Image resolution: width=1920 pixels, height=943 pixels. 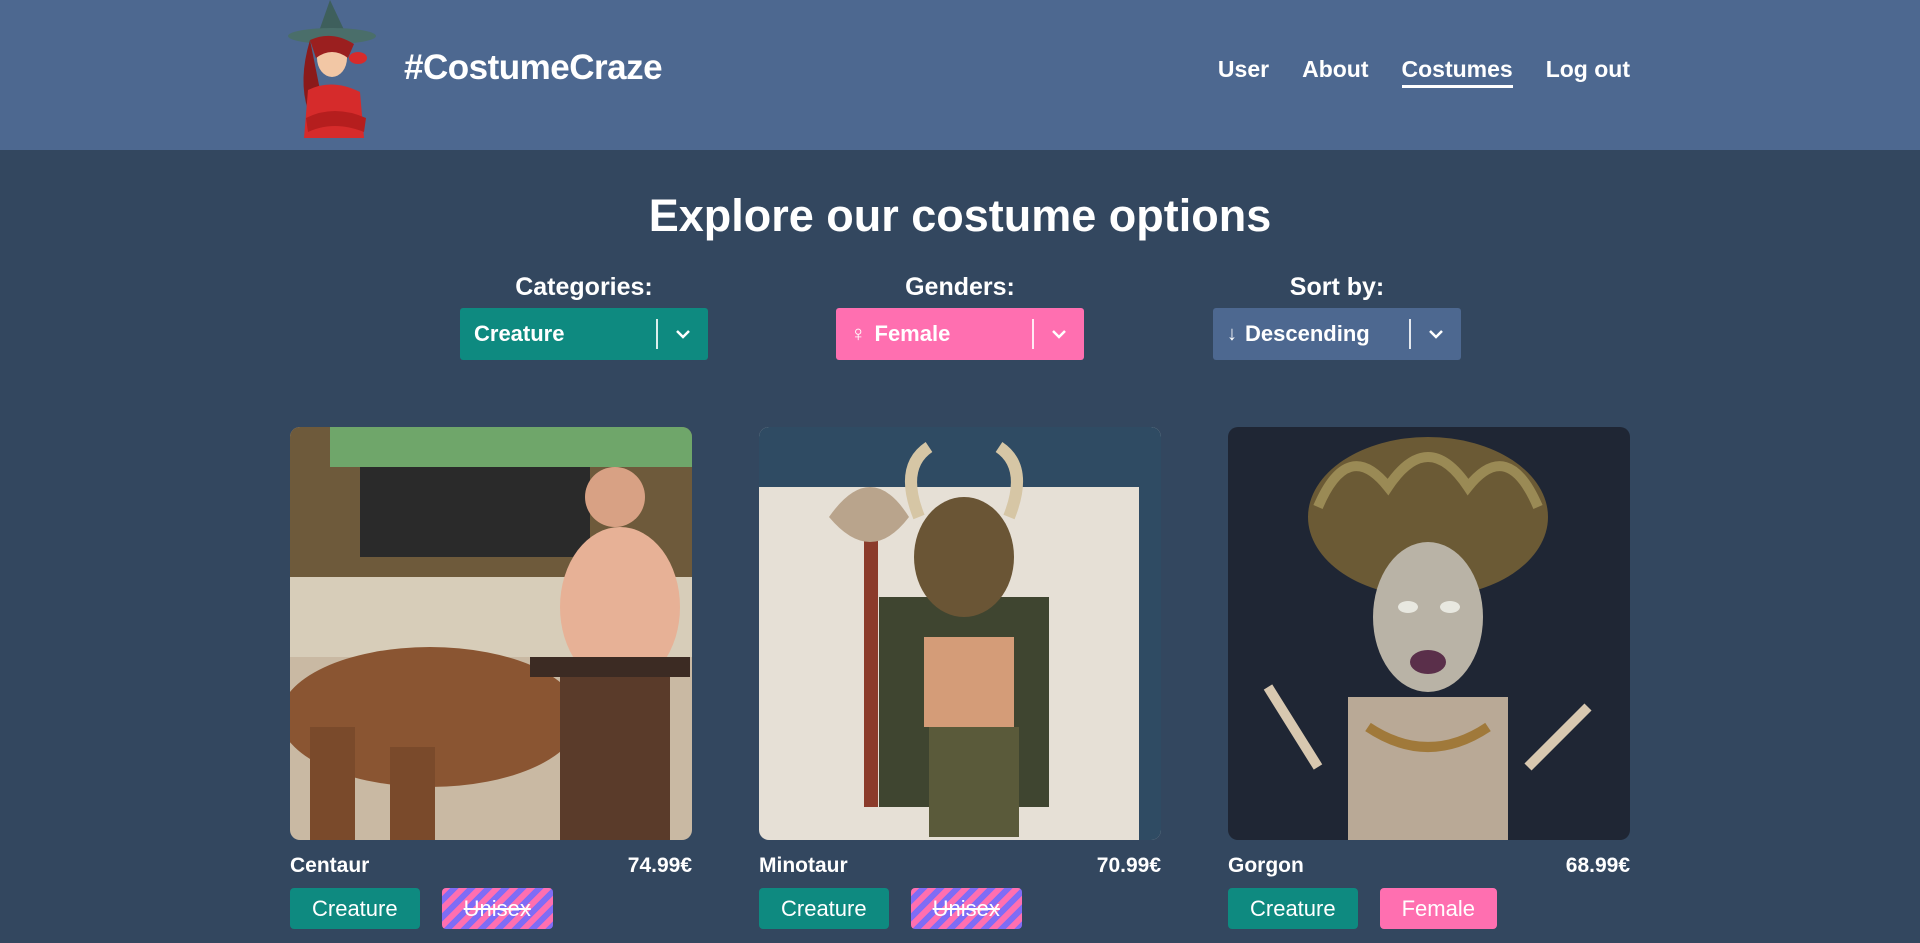 I want to click on sort-label: Sort by:, so click(x=1337, y=287).